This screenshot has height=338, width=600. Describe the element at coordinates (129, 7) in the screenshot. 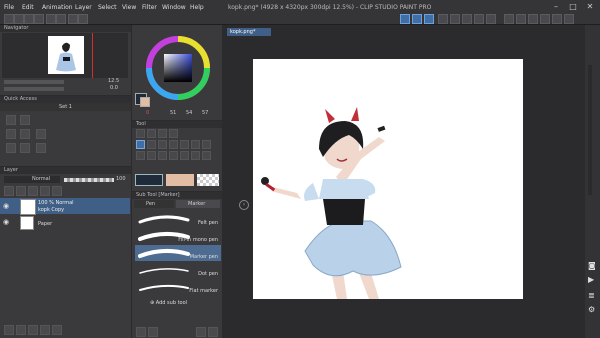

I see `menu-view: View` at that location.